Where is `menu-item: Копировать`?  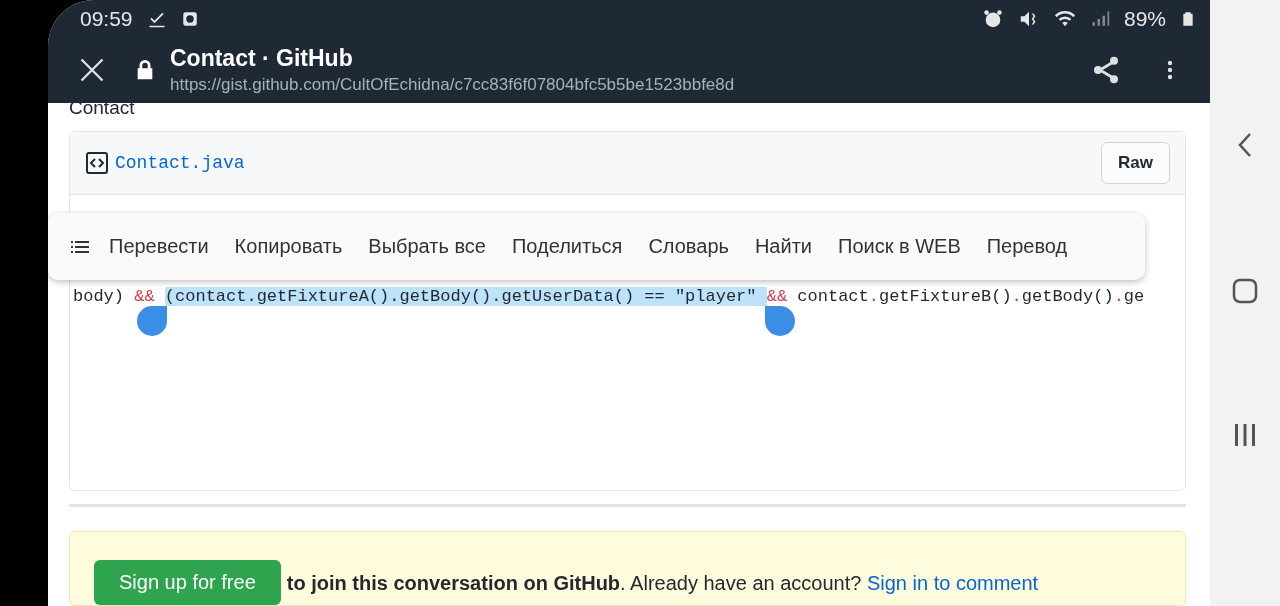 menu-item: Копировать is located at coordinates (288, 246).